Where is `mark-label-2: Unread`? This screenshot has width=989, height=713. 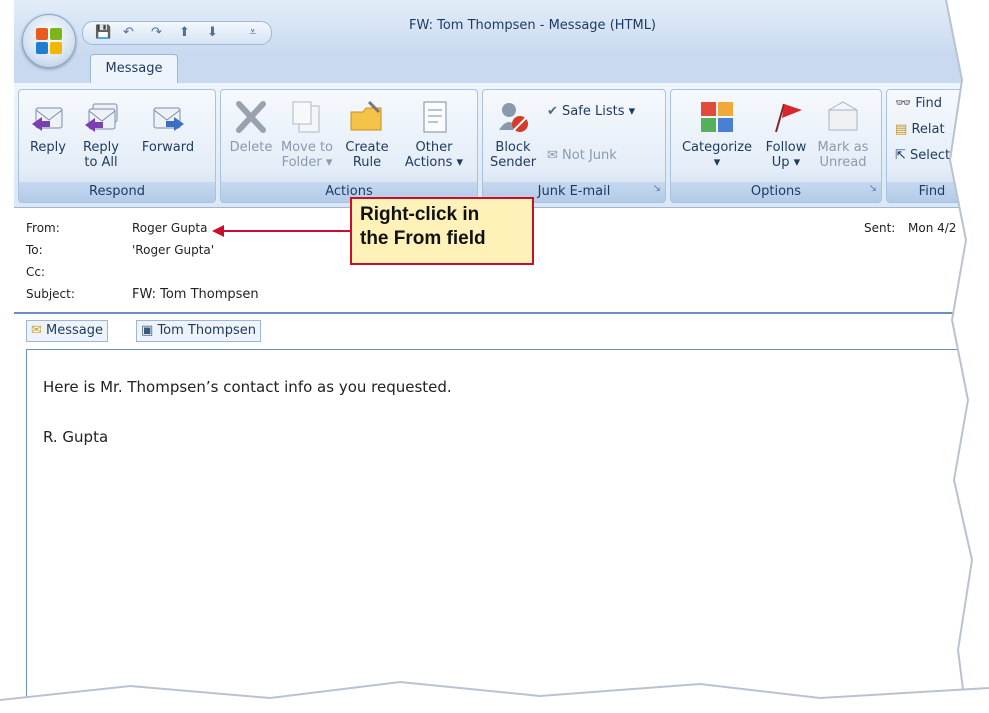 mark-label-2: Unread is located at coordinates (843, 162).